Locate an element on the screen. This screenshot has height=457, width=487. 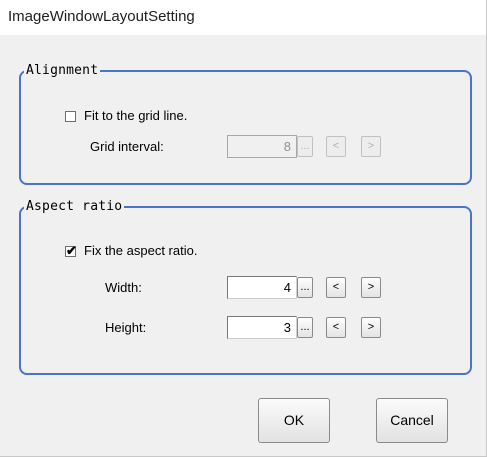
grid-interval-increment-button: > is located at coordinates (371, 146).